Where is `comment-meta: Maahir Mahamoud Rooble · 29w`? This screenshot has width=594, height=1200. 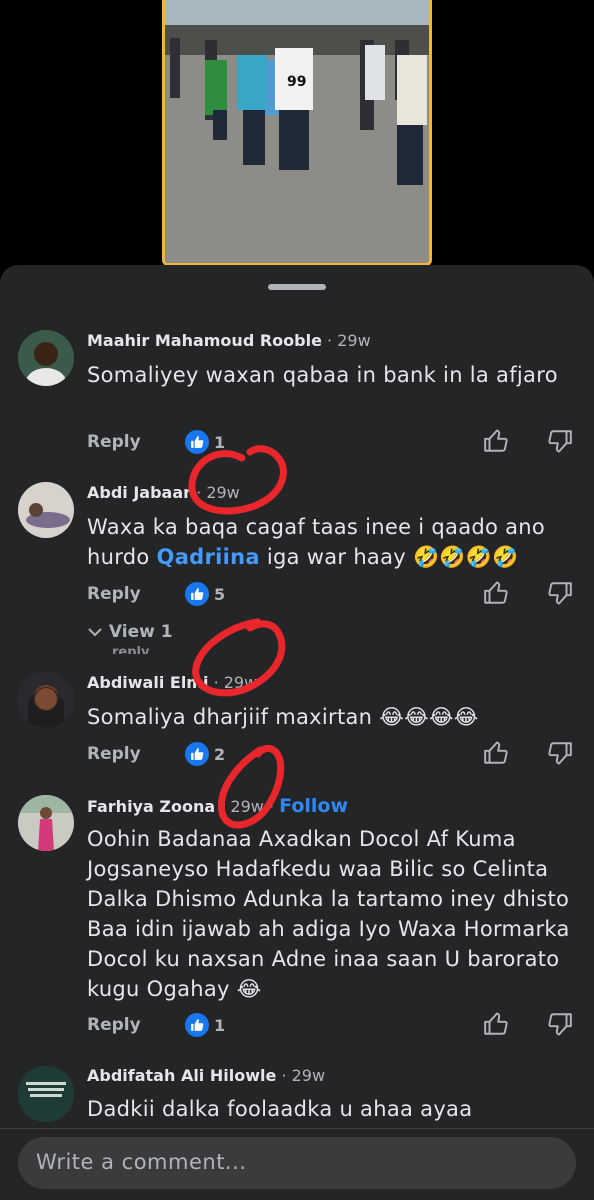
comment-meta: Maahir Mahamoud Rooble · 29w is located at coordinates (229, 340).